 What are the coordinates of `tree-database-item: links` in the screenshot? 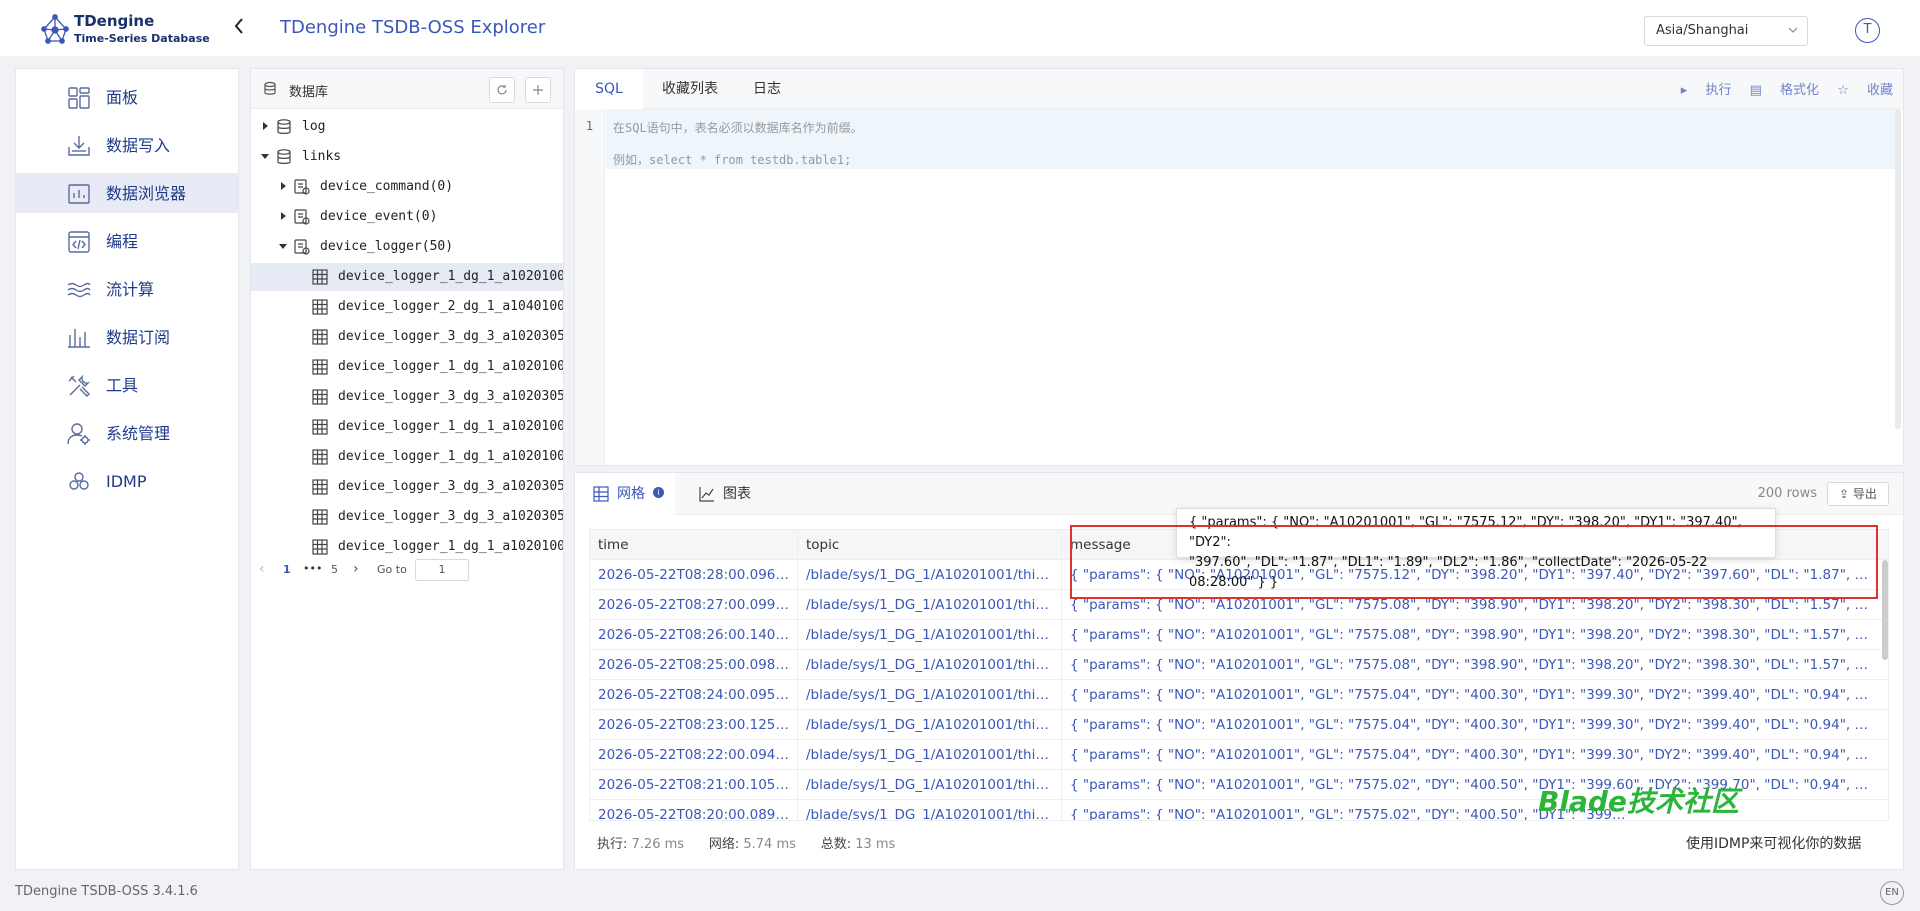 It's located at (407, 157).